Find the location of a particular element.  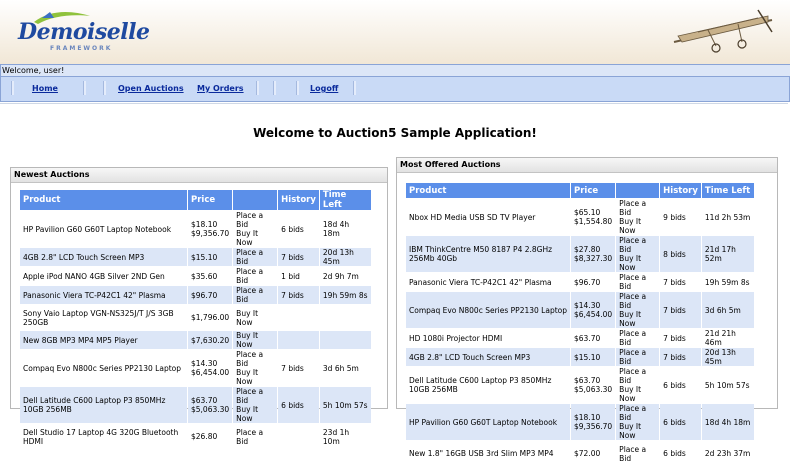

product-name: New 8GB MP3 MP4 MP5 Player is located at coordinates (103, 340).